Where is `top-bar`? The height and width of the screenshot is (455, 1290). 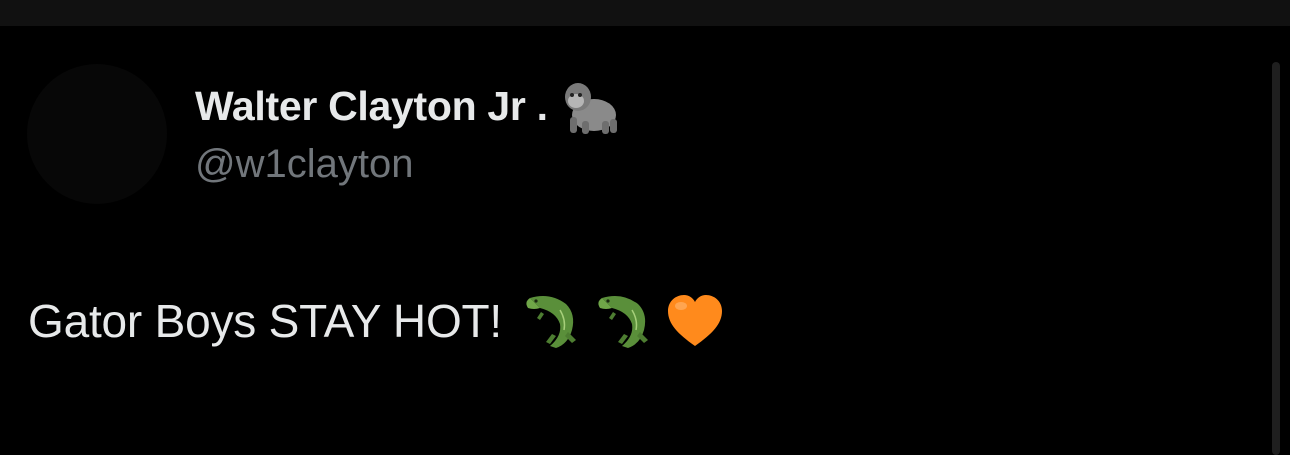
top-bar is located at coordinates (645, 13).